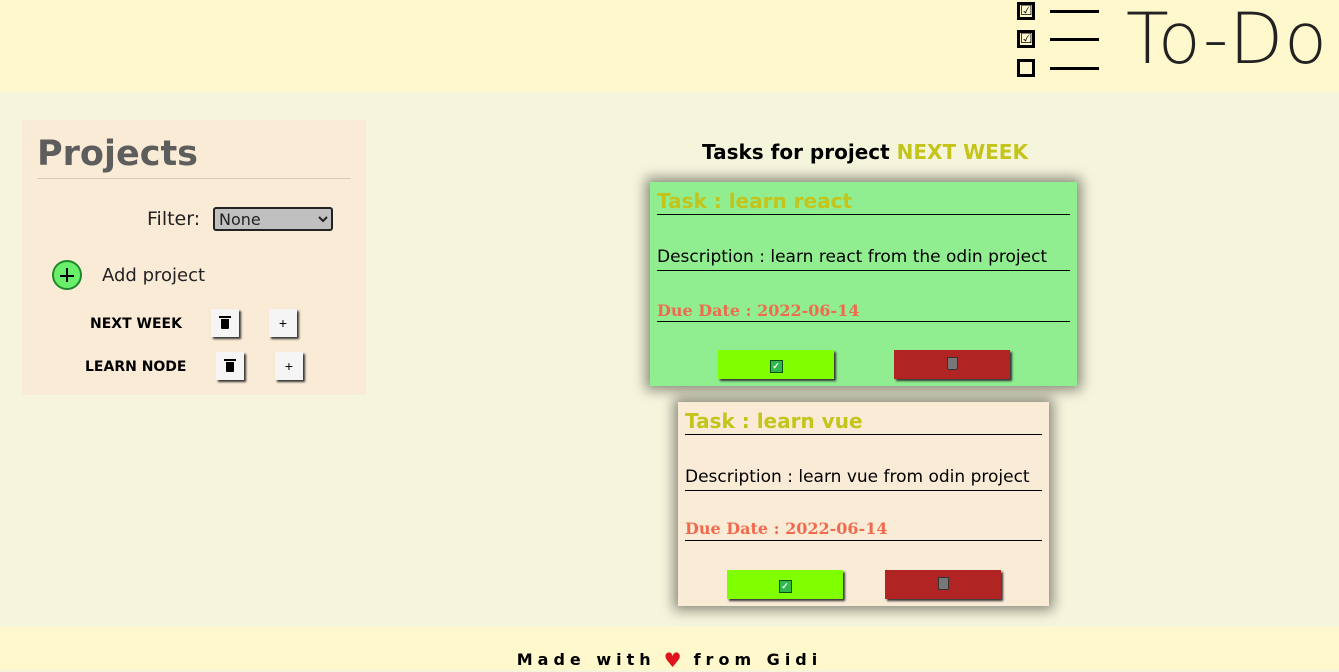  What do you see at coordinates (1026, 68) in the screenshot?
I see `empty-box-icon` at bounding box center [1026, 68].